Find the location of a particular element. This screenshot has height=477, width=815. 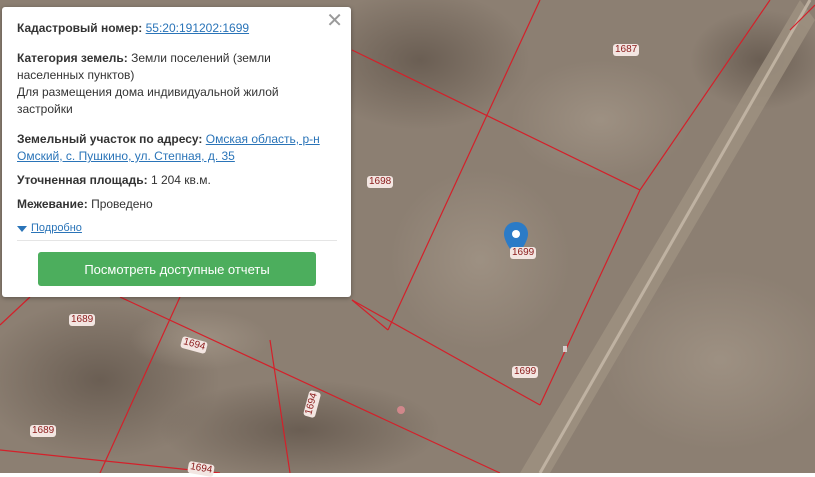

location-dot is located at coordinates (401, 410).